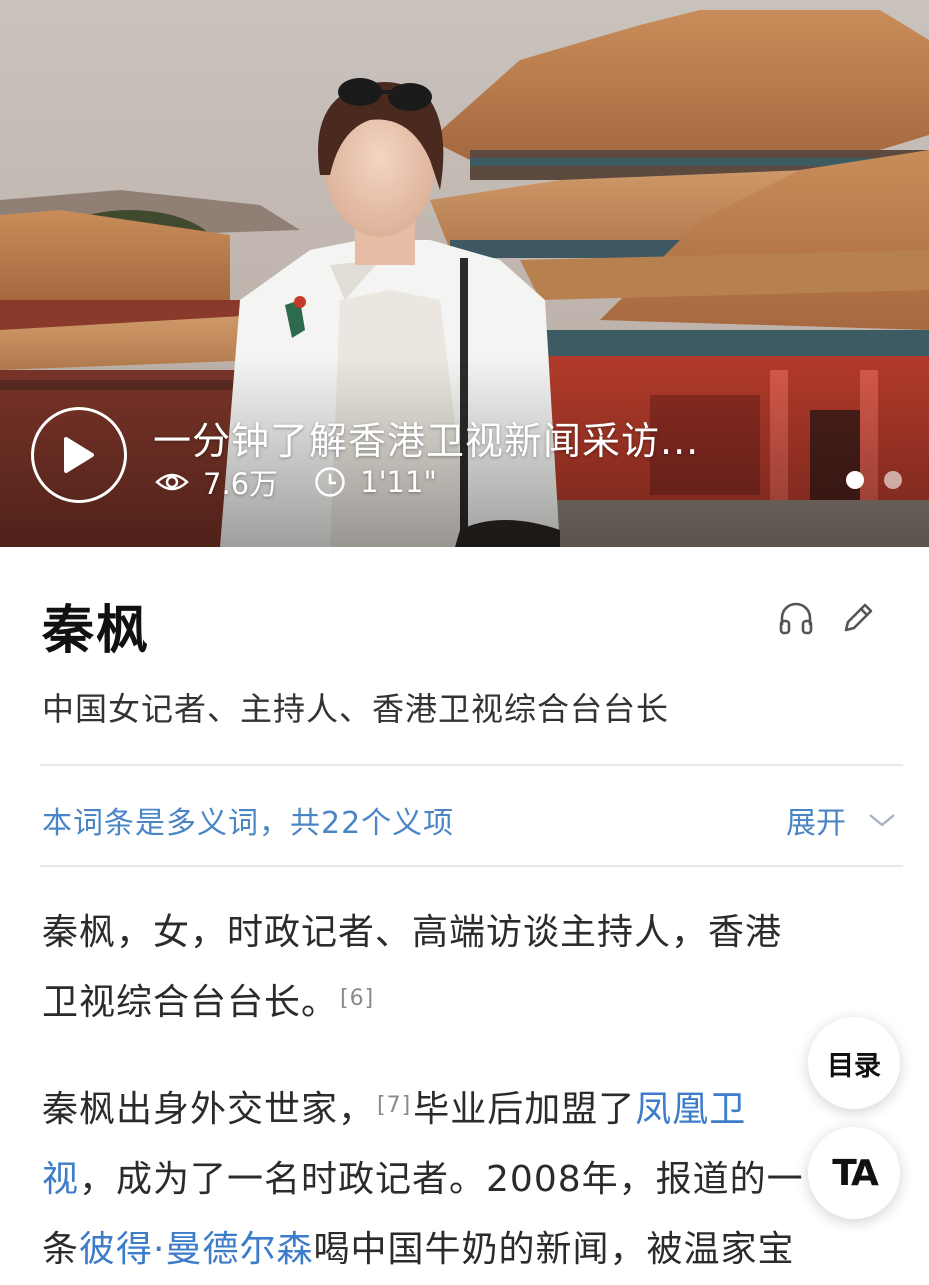  Describe the element at coordinates (524, 1109) in the screenshot. I see `body-text: 毕业后加盟了` at that location.